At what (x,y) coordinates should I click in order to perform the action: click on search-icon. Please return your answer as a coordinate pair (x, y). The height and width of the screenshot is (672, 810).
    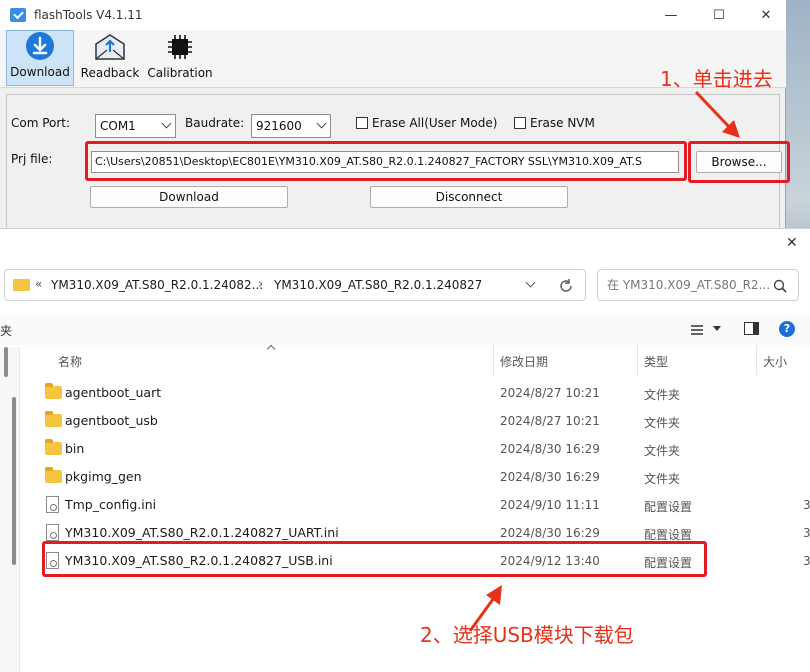
    Looking at the image, I should click on (780, 286).